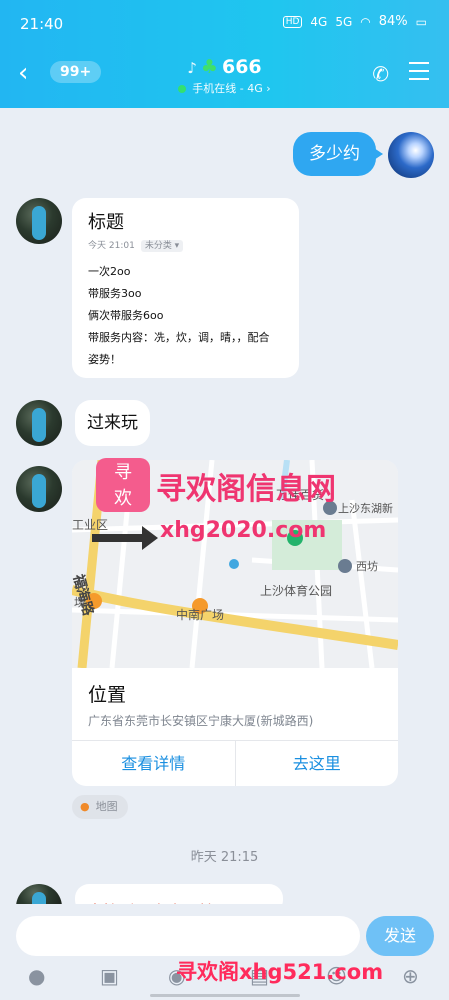 Image resolution: width=449 pixels, height=1000 pixels. What do you see at coordinates (280, 972) in the screenshot?
I see `watermark-bottom: 寻欢阁xhg521.com` at bounding box center [280, 972].